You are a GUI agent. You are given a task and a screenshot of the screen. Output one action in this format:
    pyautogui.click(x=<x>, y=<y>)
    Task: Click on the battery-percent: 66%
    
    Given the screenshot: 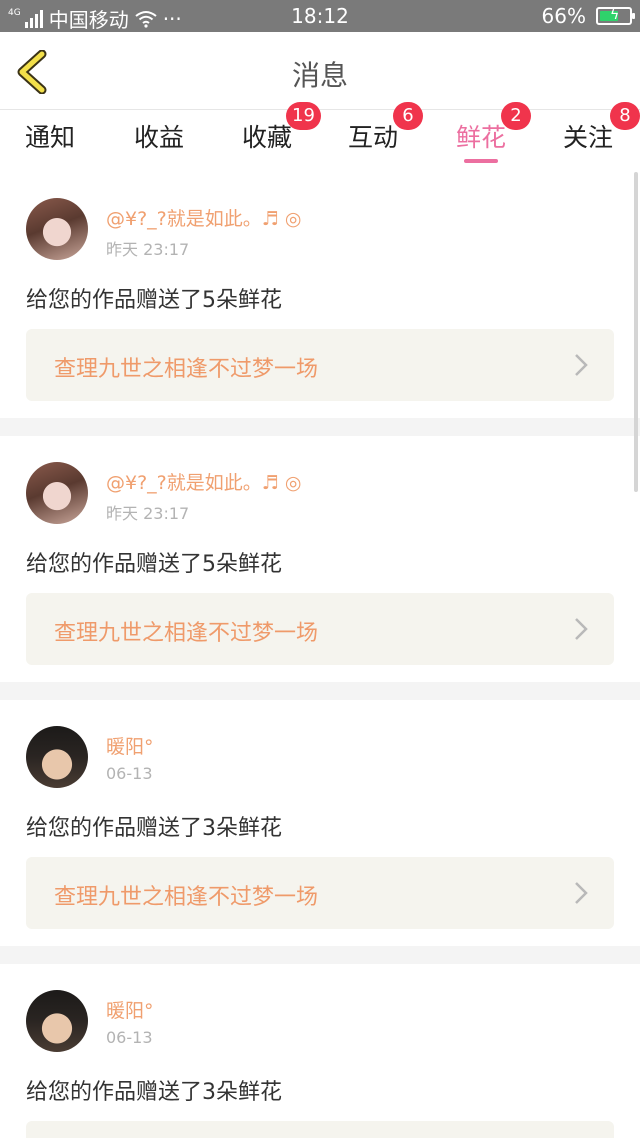 What is the action you would take?
    pyautogui.click(x=563, y=16)
    